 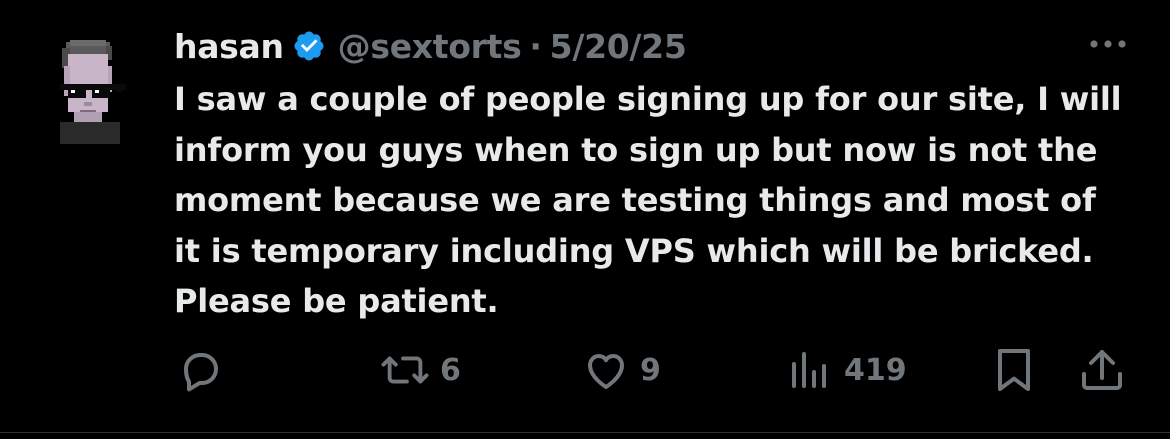 I want to click on divider, so click(x=585, y=432).